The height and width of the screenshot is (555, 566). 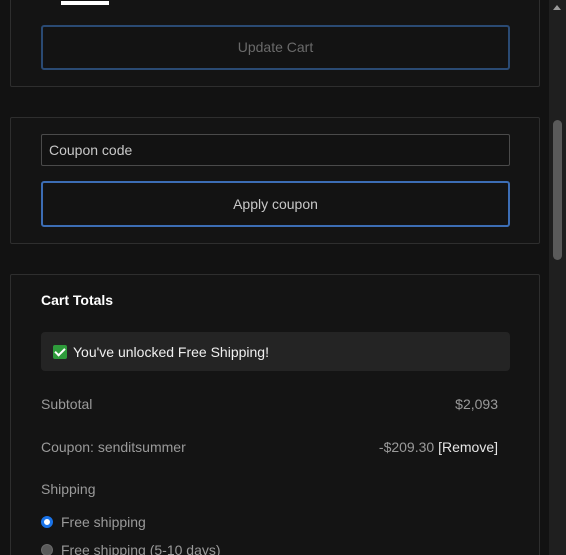 I want to click on free-shipping-notice-text: You've unlocked Free Shipping!, so click(x=171, y=351).